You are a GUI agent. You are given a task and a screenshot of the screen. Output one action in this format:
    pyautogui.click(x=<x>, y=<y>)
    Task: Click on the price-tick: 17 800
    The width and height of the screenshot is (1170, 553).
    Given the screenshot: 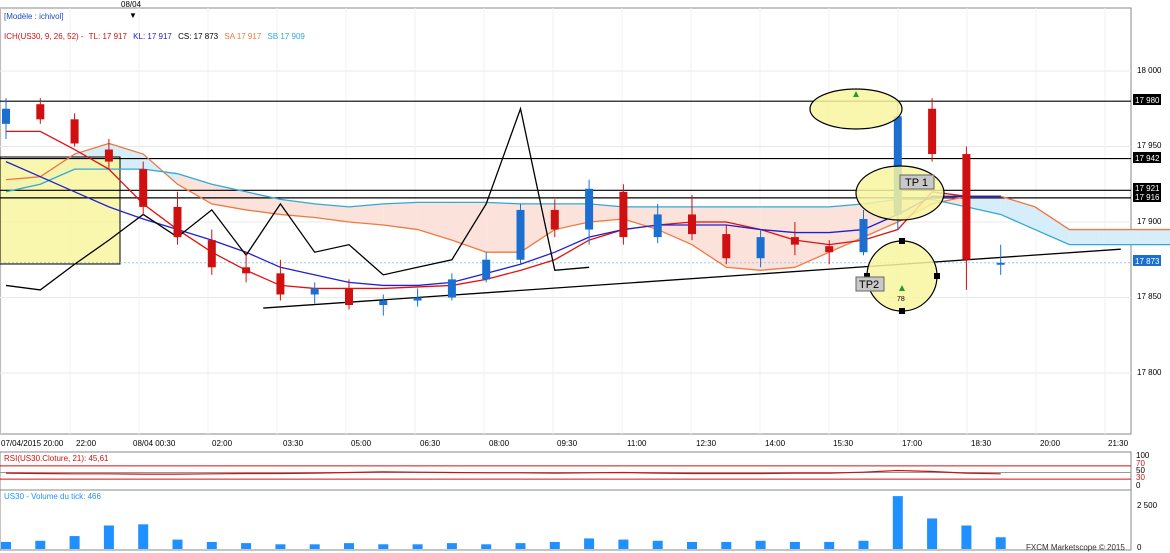 What is the action you would take?
    pyautogui.click(x=1149, y=372)
    